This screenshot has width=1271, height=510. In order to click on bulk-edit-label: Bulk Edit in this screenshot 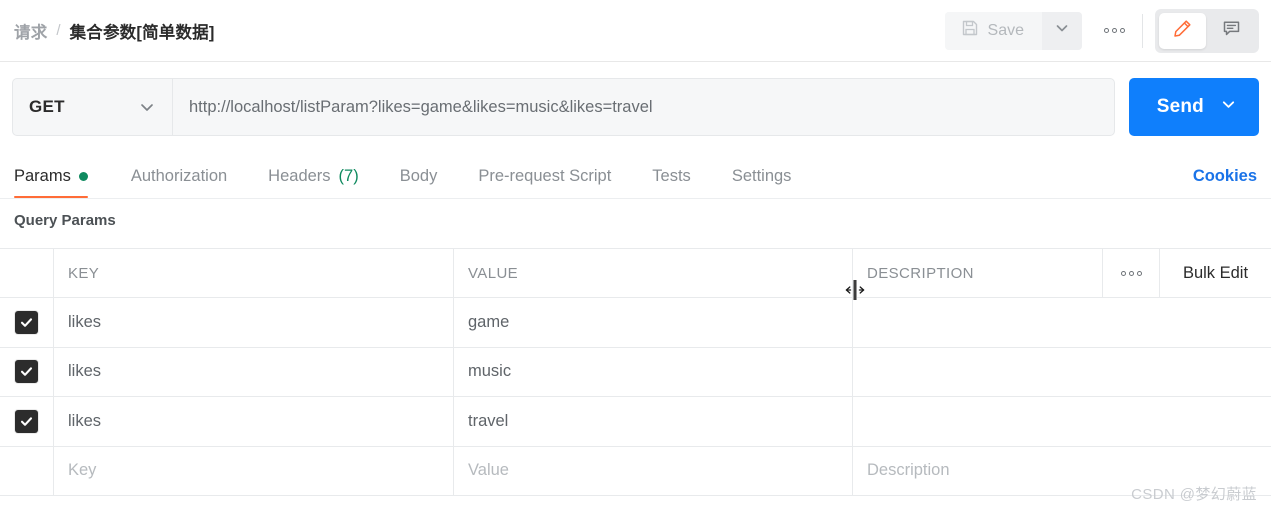, I will do `click(1215, 272)`.